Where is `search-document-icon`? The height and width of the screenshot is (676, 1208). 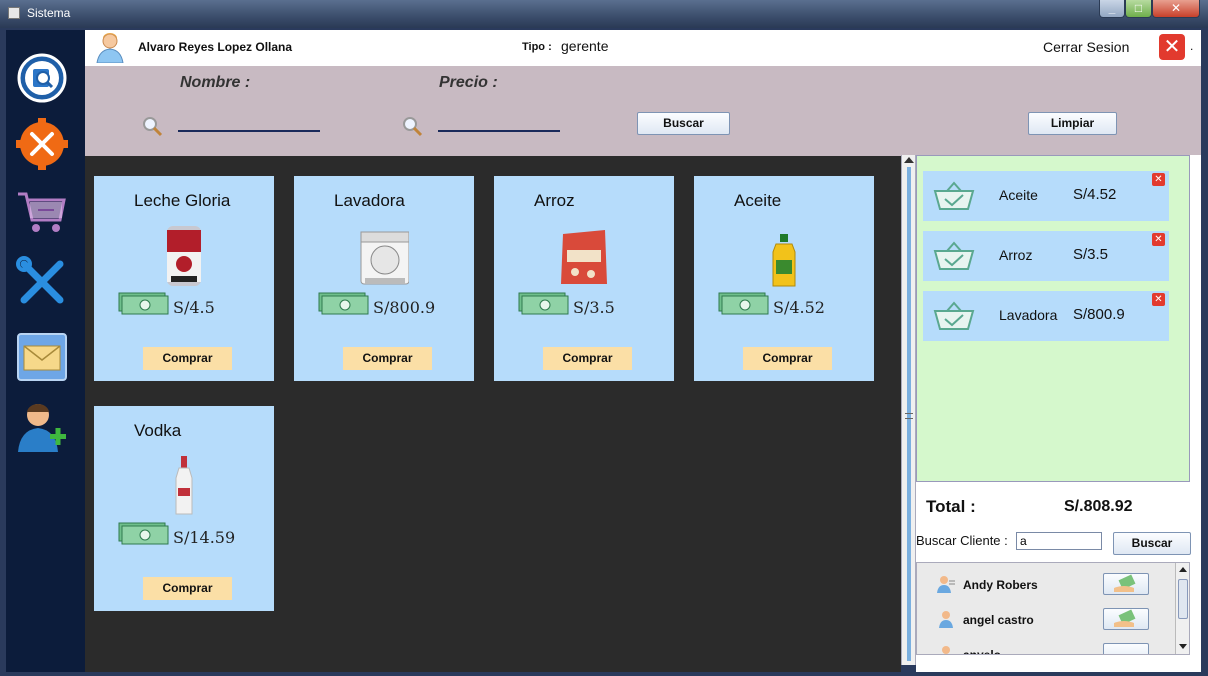 search-document-icon is located at coordinates (42, 78).